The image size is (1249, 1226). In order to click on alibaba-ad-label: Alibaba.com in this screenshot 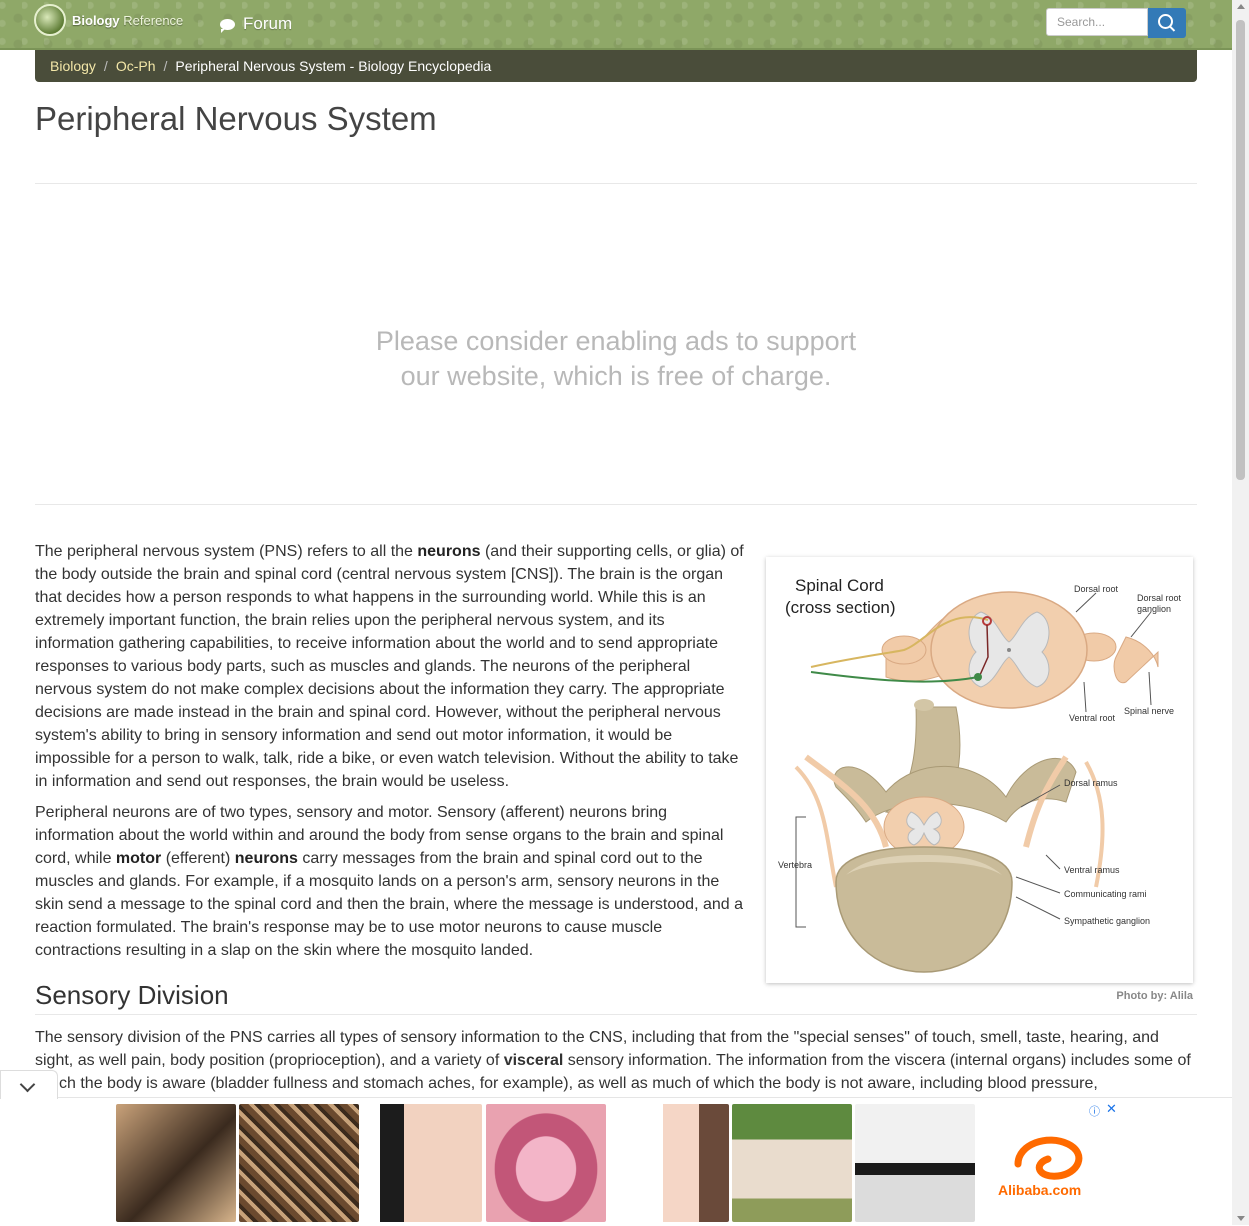, I will do `click(1040, 1190)`.